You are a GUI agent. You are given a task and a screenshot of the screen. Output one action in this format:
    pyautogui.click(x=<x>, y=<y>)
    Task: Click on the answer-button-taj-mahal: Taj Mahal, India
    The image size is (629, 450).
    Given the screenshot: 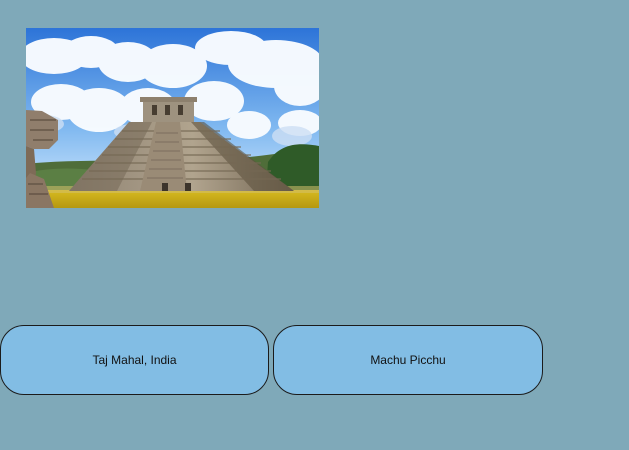 What is the action you would take?
    pyautogui.click(x=134, y=360)
    